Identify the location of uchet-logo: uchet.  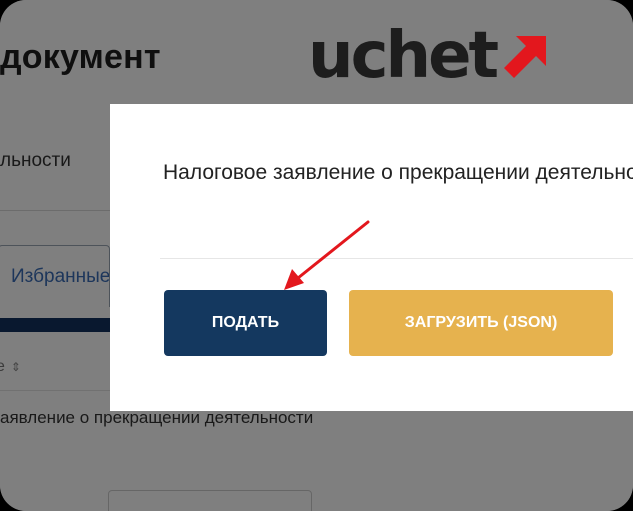
(429, 56).